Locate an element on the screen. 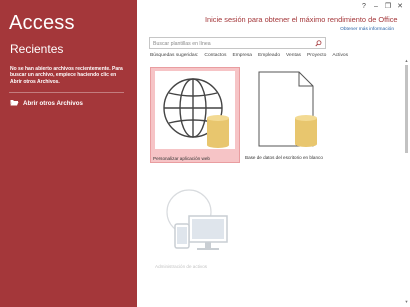 The width and height of the screenshot is (410, 307). template-search-input is located at coordinates (233, 43).